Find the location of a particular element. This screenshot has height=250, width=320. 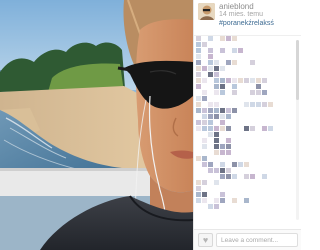

like-button: ♥ is located at coordinates (205, 240).